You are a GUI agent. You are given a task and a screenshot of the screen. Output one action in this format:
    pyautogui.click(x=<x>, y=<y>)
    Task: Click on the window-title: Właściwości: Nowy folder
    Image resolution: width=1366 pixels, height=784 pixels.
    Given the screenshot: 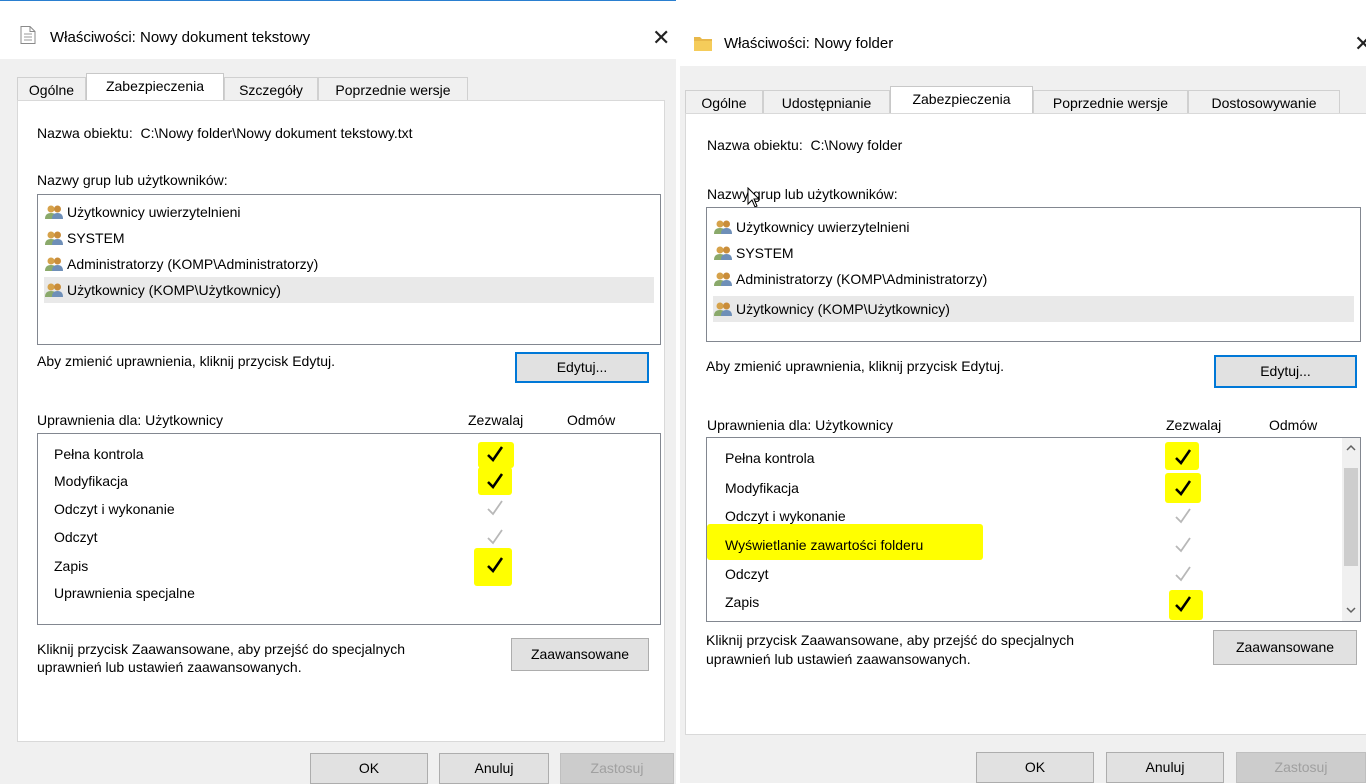 What is the action you would take?
    pyautogui.click(x=809, y=43)
    